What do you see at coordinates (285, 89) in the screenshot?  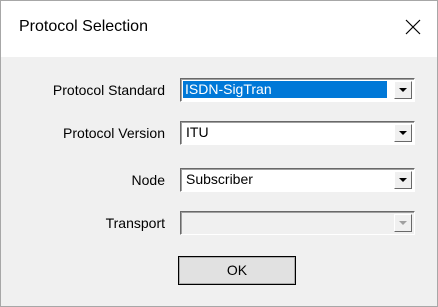 I see `protocol-standard-value: ISDN-SigTran` at bounding box center [285, 89].